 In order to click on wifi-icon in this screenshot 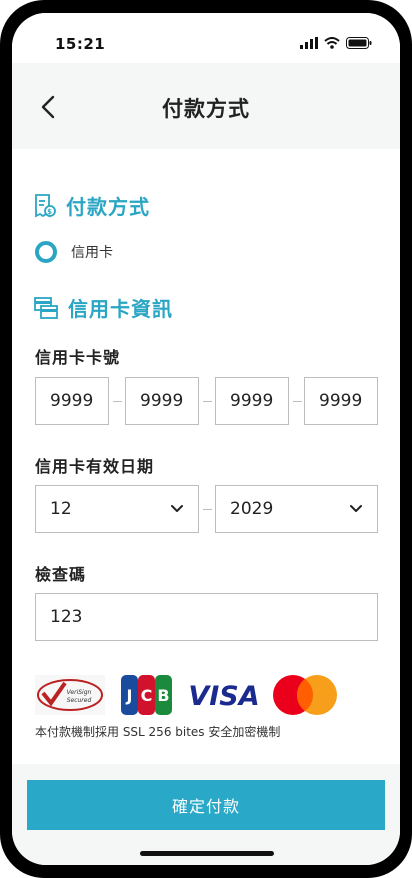, I will do `click(332, 43)`.